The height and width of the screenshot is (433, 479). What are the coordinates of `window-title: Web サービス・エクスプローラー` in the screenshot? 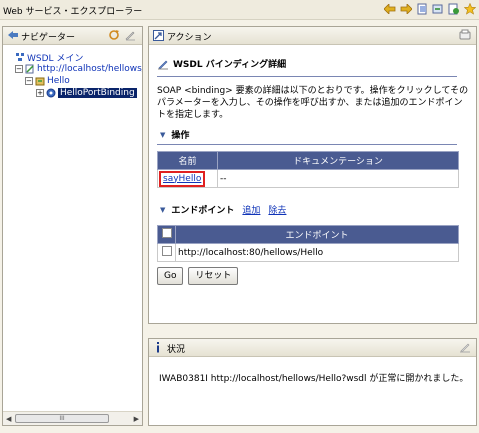 It's located at (73, 12).